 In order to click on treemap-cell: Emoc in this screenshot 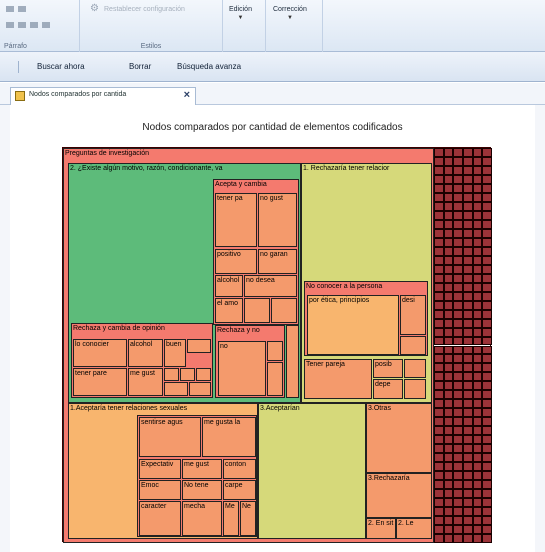, I will do `click(160, 490)`.